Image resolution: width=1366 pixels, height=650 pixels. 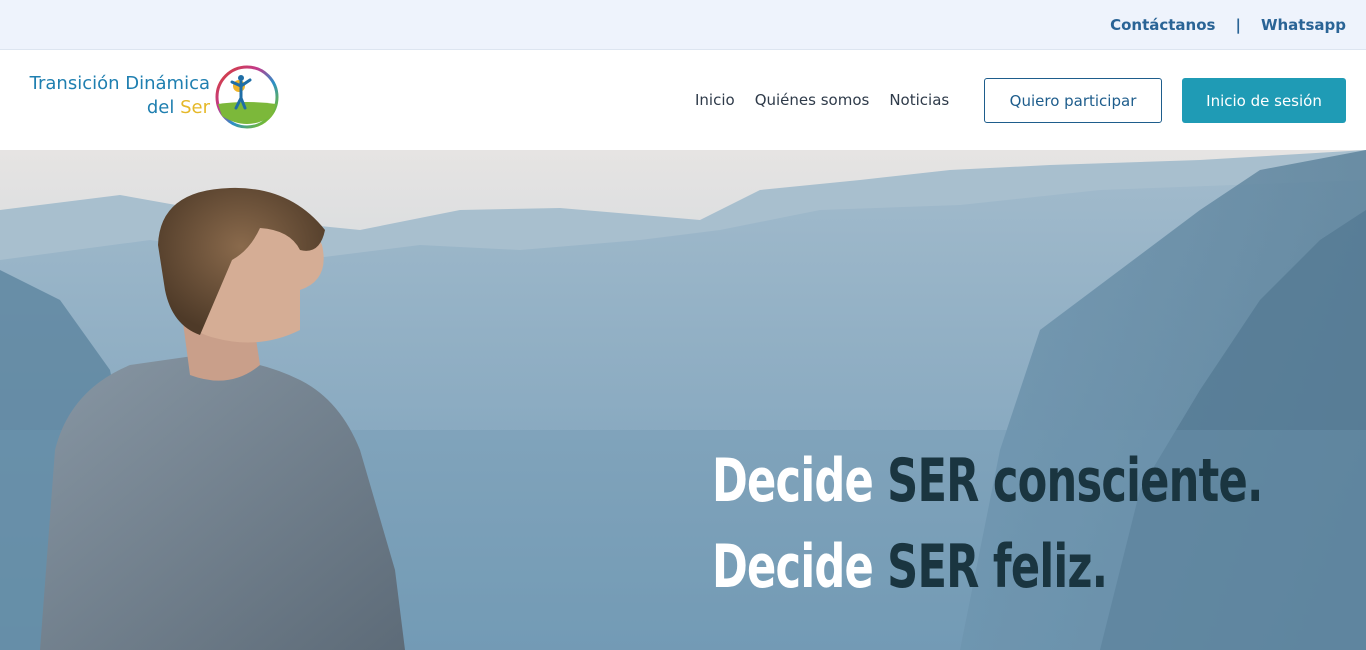 What do you see at coordinates (800, 481) in the screenshot?
I see `hero-line-1-decide: Decide` at bounding box center [800, 481].